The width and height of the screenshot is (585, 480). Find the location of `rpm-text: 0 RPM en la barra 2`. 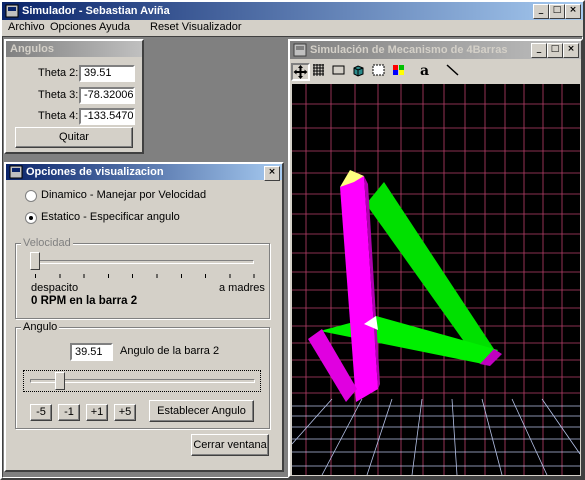

rpm-text: 0 RPM en la barra 2 is located at coordinates (84, 301).